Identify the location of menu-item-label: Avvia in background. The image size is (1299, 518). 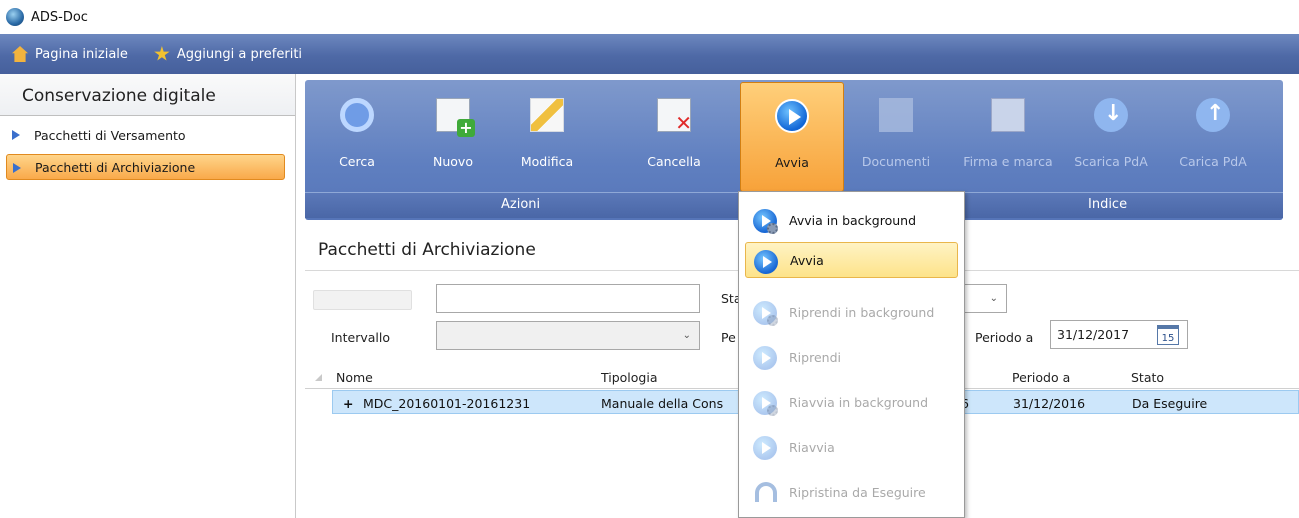
(853, 220).